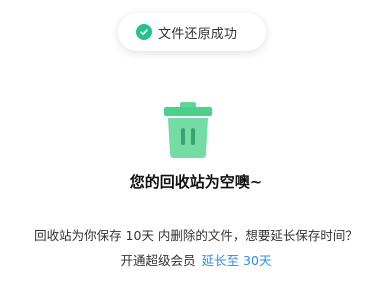 The image size is (392, 282). I want to click on success-toast: 文件还原成功, so click(192, 32).